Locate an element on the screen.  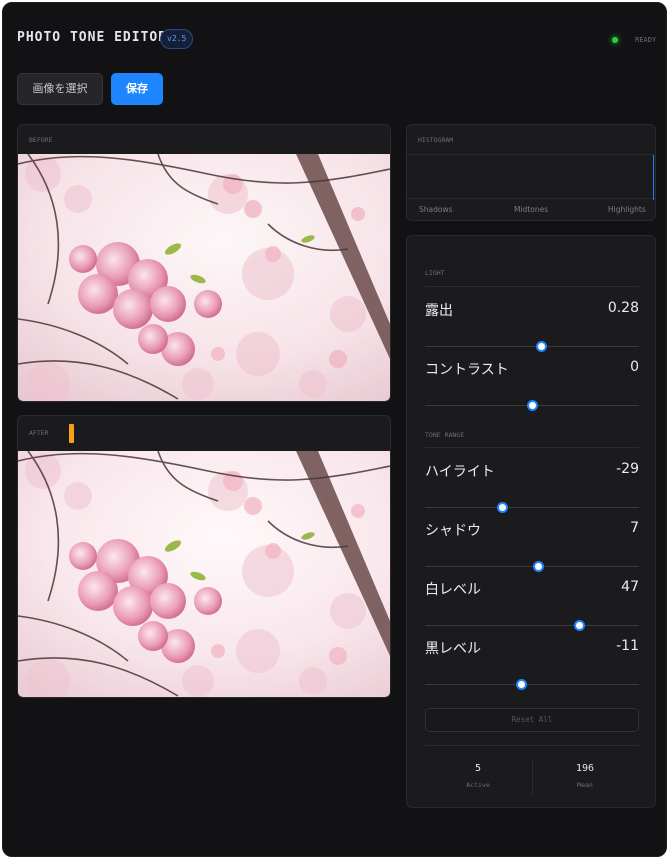
blacks-label: 黒レベル is located at coordinates (453, 649).